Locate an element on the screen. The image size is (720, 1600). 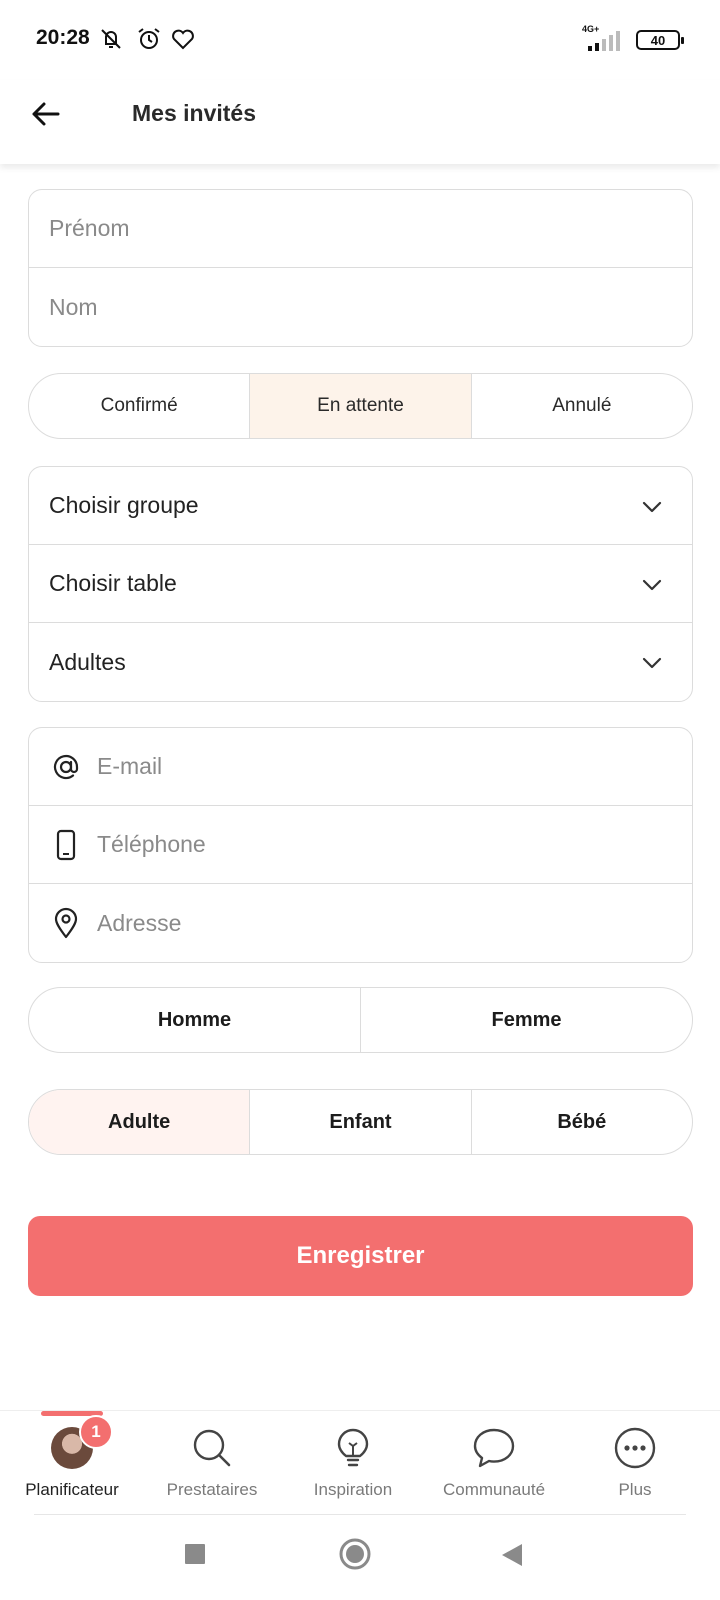
gender-female-option: Femme is located at coordinates (526, 1020).